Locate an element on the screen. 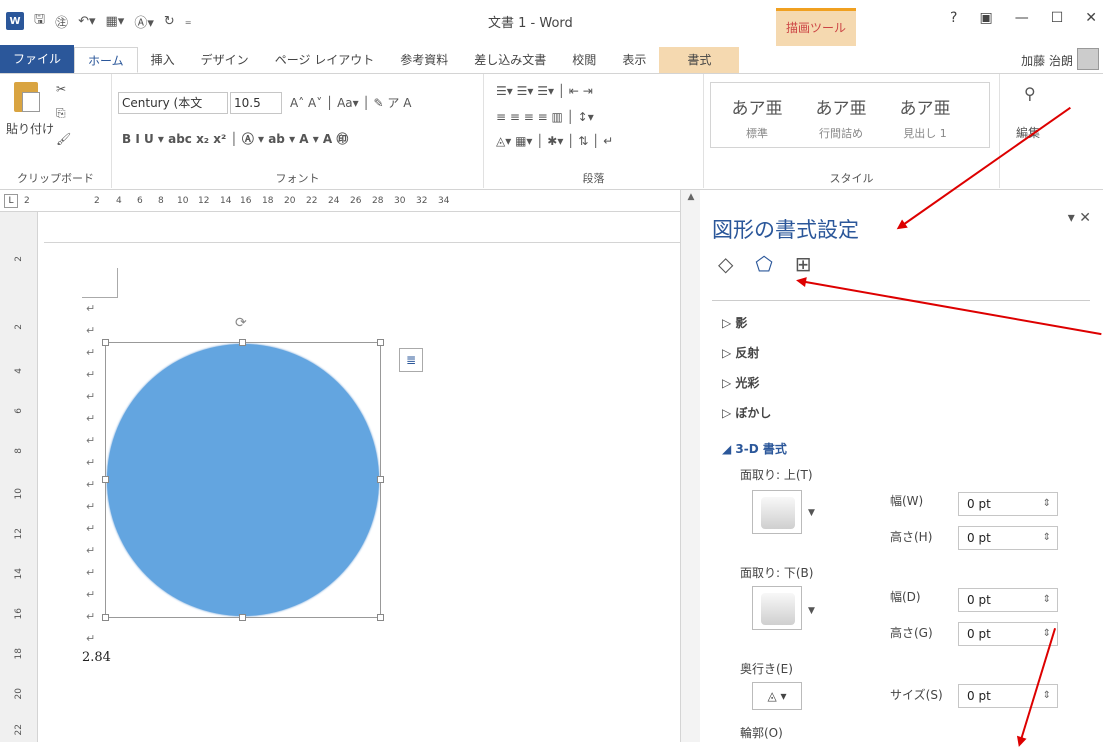 This screenshot has width=1103, height=748. tab-page-layout: ページ レイアウト is located at coordinates (325, 60).